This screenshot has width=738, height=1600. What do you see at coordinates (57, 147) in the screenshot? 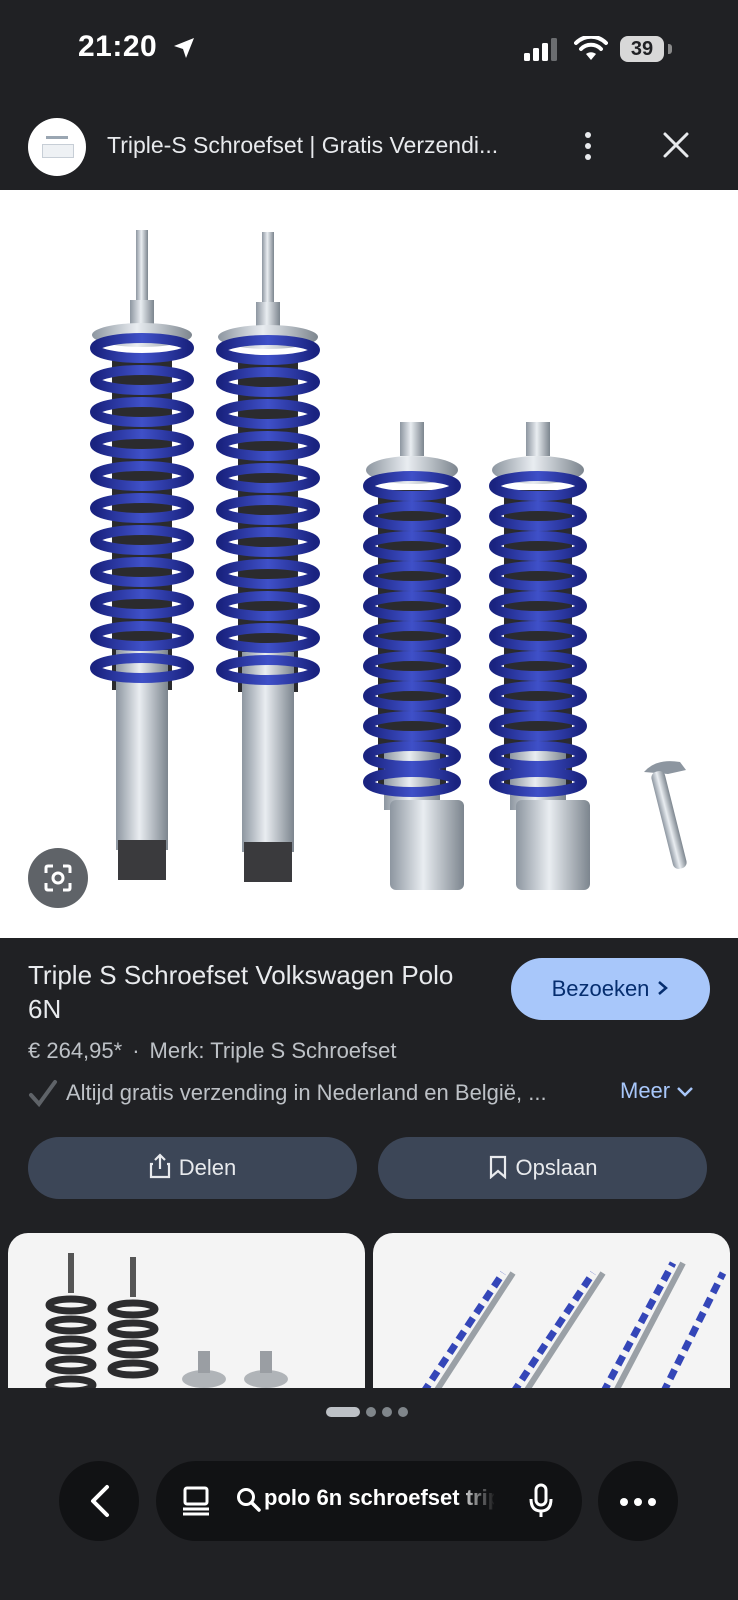
I see `site-favicon` at bounding box center [57, 147].